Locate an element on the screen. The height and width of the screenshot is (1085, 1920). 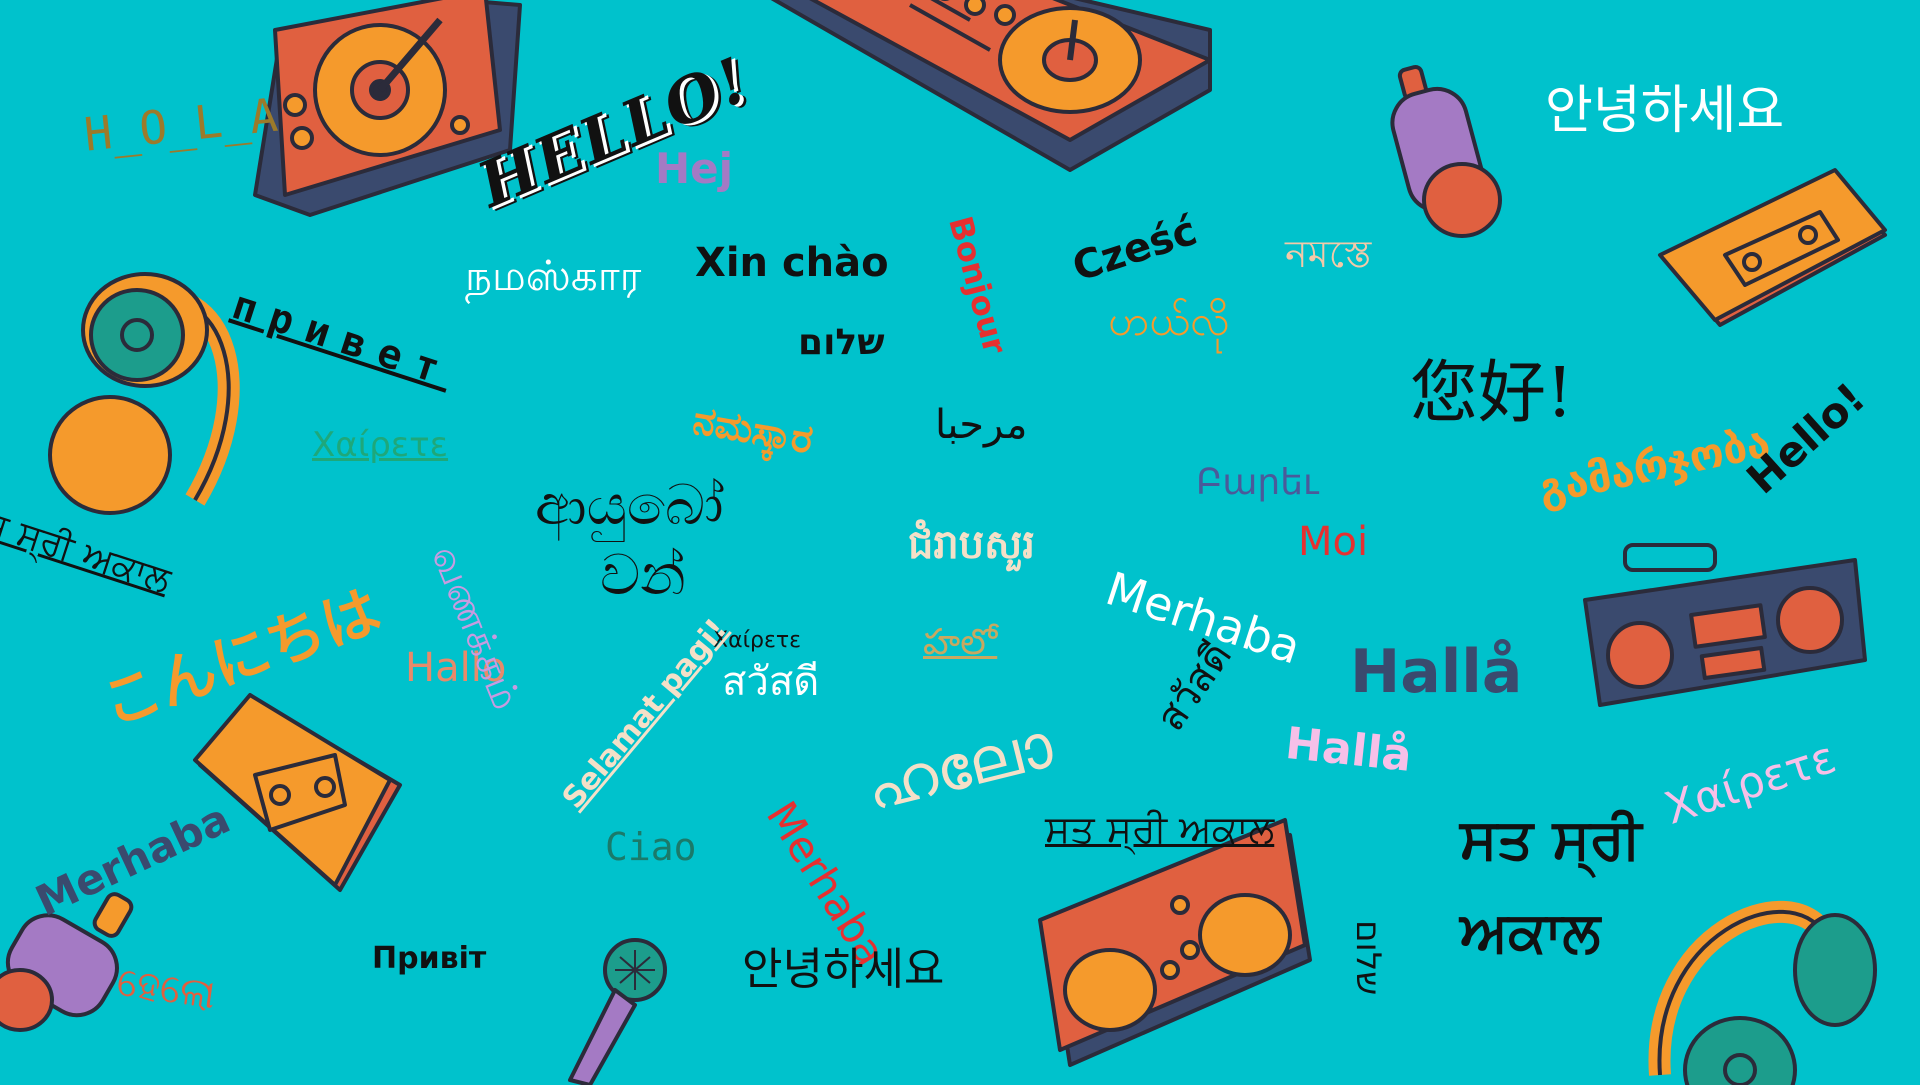
greeting-sat-sri-big-line2: ਅਕਾਲ is located at coordinates (1530, 932).